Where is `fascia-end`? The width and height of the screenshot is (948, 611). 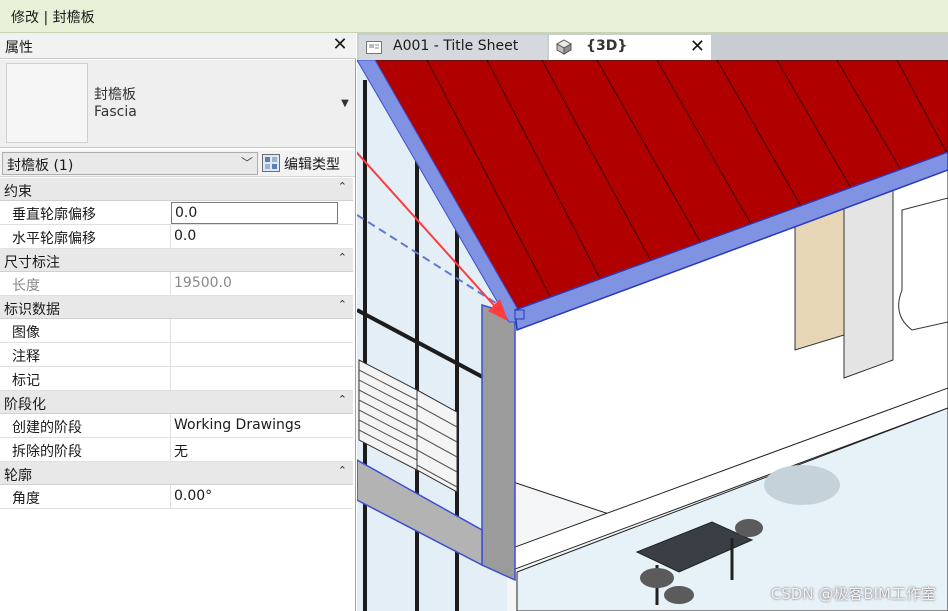 fascia-end is located at coordinates (519, 314).